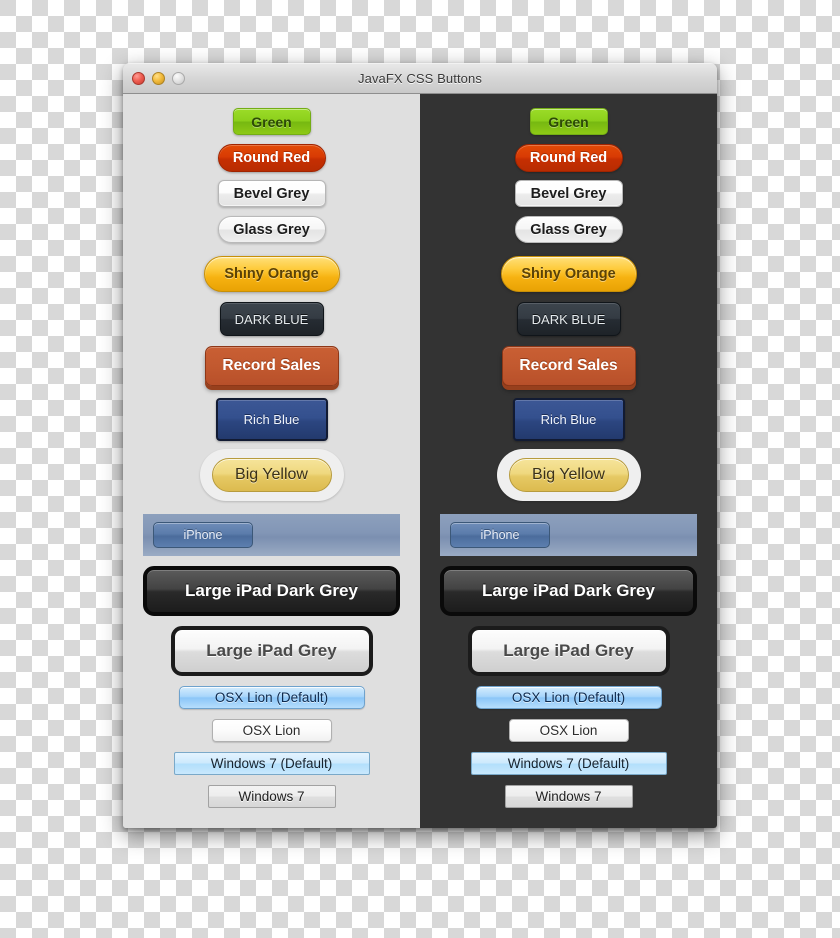 This screenshot has height=938, width=840. I want to click on row-shiny-orange-dark: Shiny Orange, so click(568, 274).